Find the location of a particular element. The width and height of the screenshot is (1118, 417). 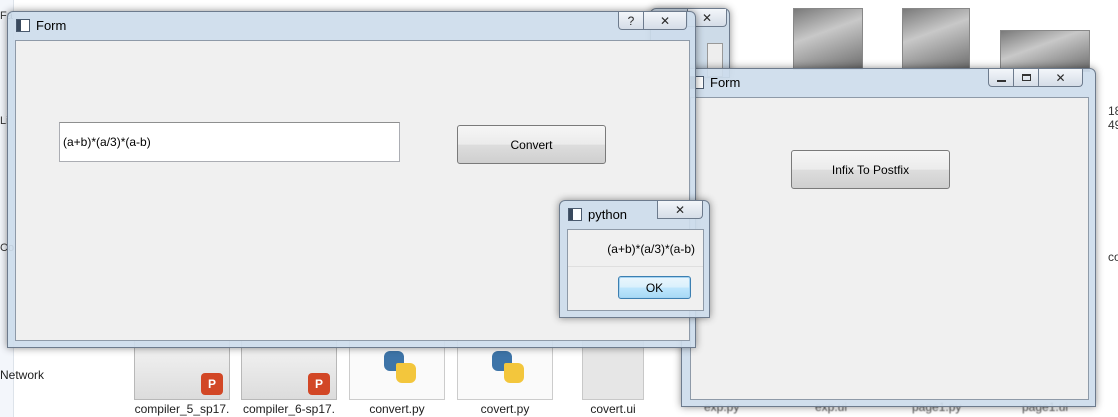

file-item: P compiler_5_sp17. is located at coordinates (182, 378).